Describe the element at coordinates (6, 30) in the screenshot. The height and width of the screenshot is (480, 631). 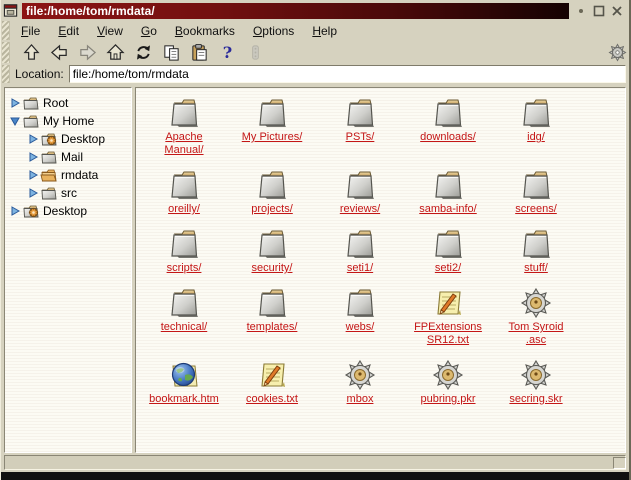
I see `menubar-grip` at that location.